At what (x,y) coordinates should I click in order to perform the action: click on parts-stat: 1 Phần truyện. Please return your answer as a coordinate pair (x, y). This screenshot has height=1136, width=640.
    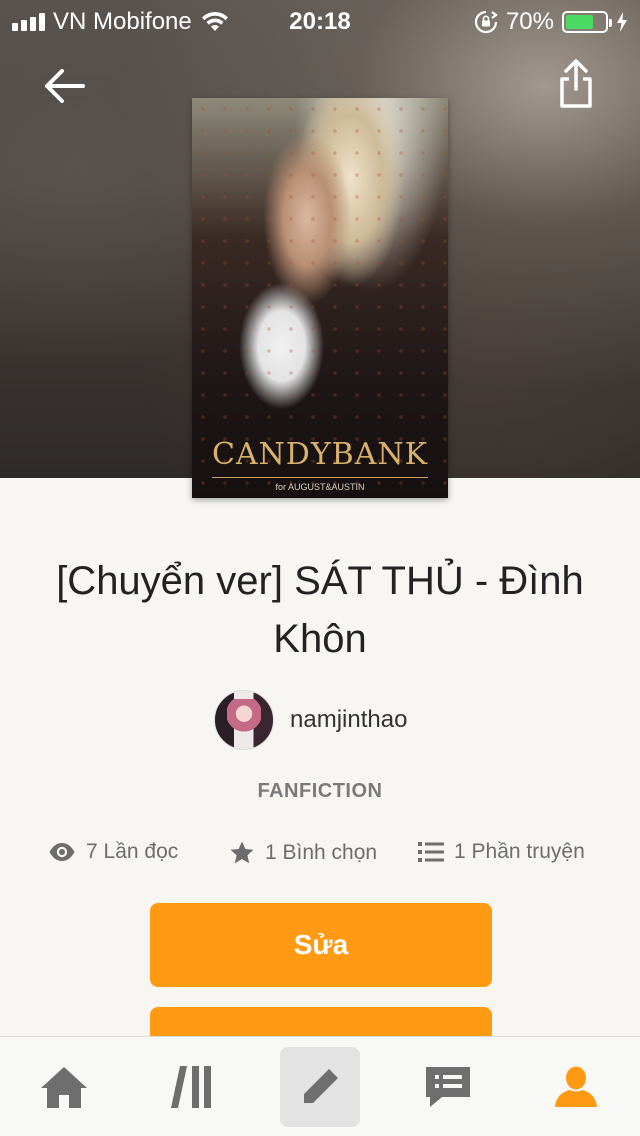
    Looking at the image, I should click on (501, 852).